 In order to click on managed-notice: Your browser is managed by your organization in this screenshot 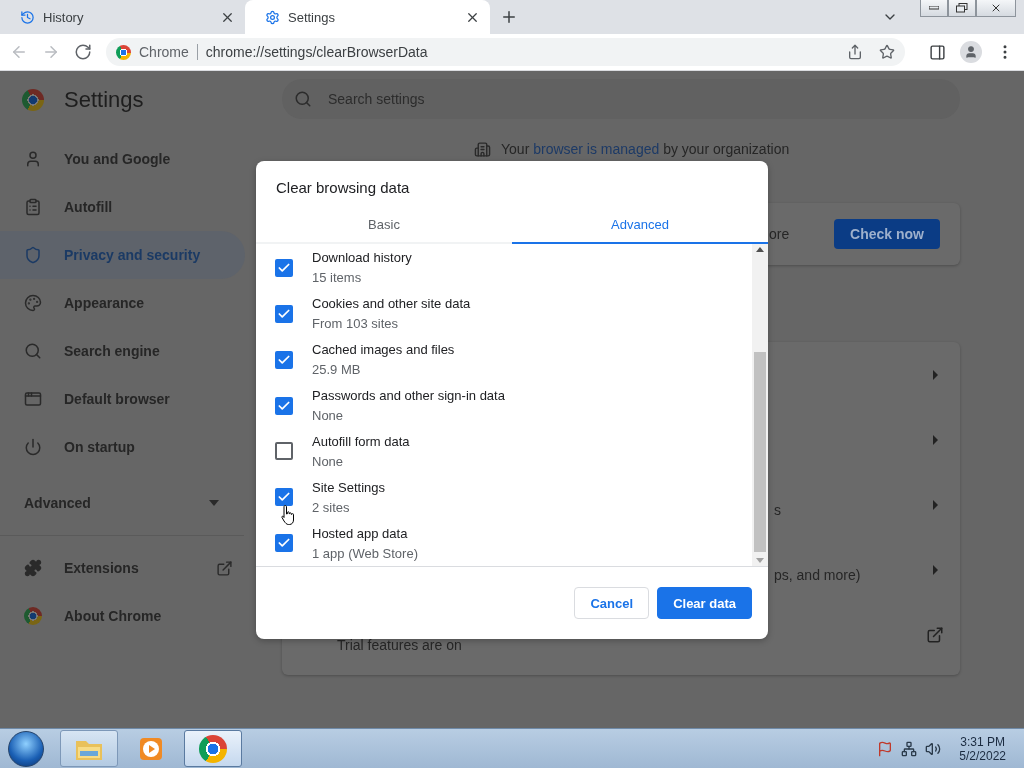, I will do `click(645, 149)`.